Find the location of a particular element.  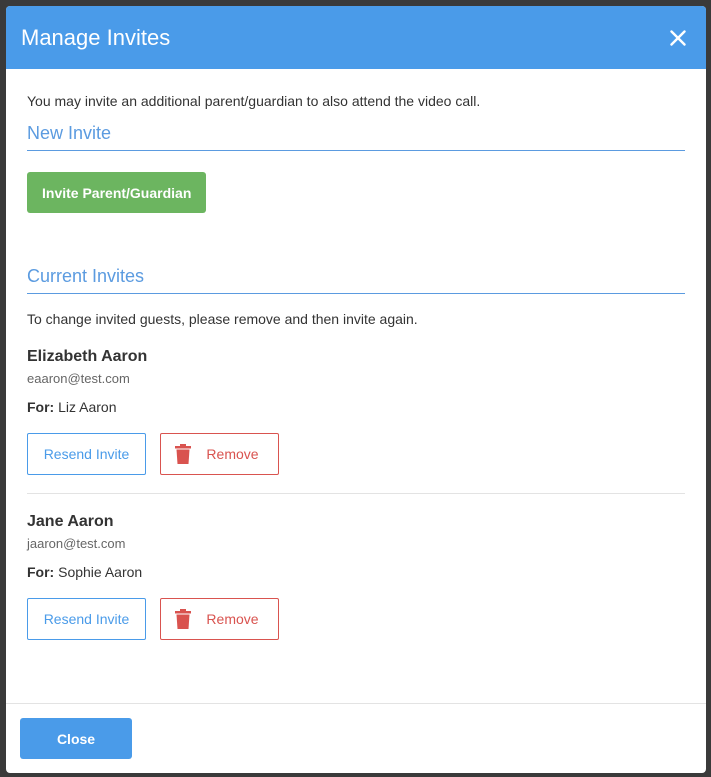

invite-name: Jane Aaron is located at coordinates (70, 521).